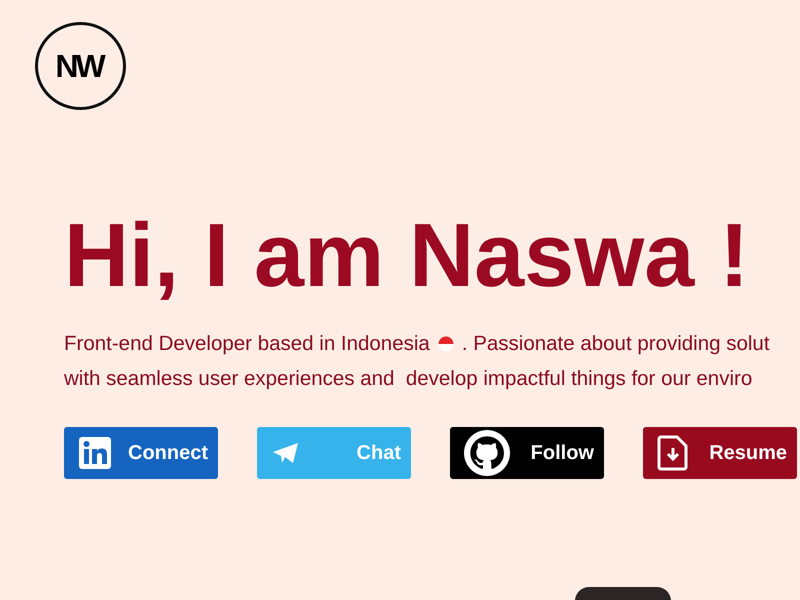 The image size is (800, 600). I want to click on paper-plane-icon, so click(286, 453).